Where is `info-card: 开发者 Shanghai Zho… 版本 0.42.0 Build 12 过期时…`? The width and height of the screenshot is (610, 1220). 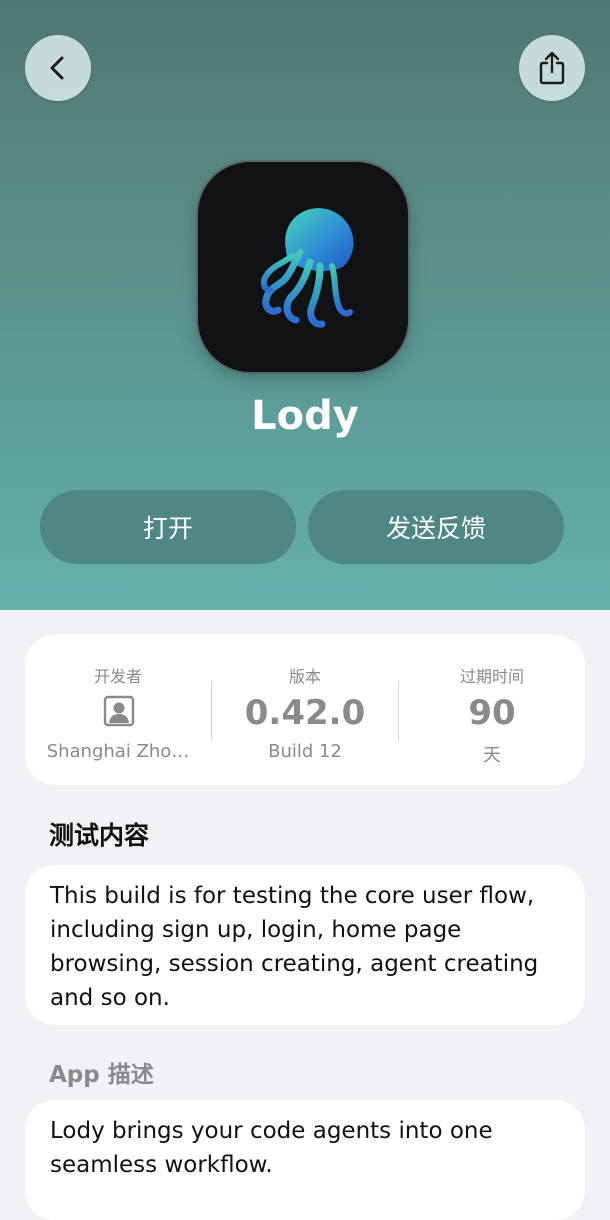
info-card: 开发者 Shanghai Zho… 版本 0.42.0 Build 12 过期时… is located at coordinates (305, 710).